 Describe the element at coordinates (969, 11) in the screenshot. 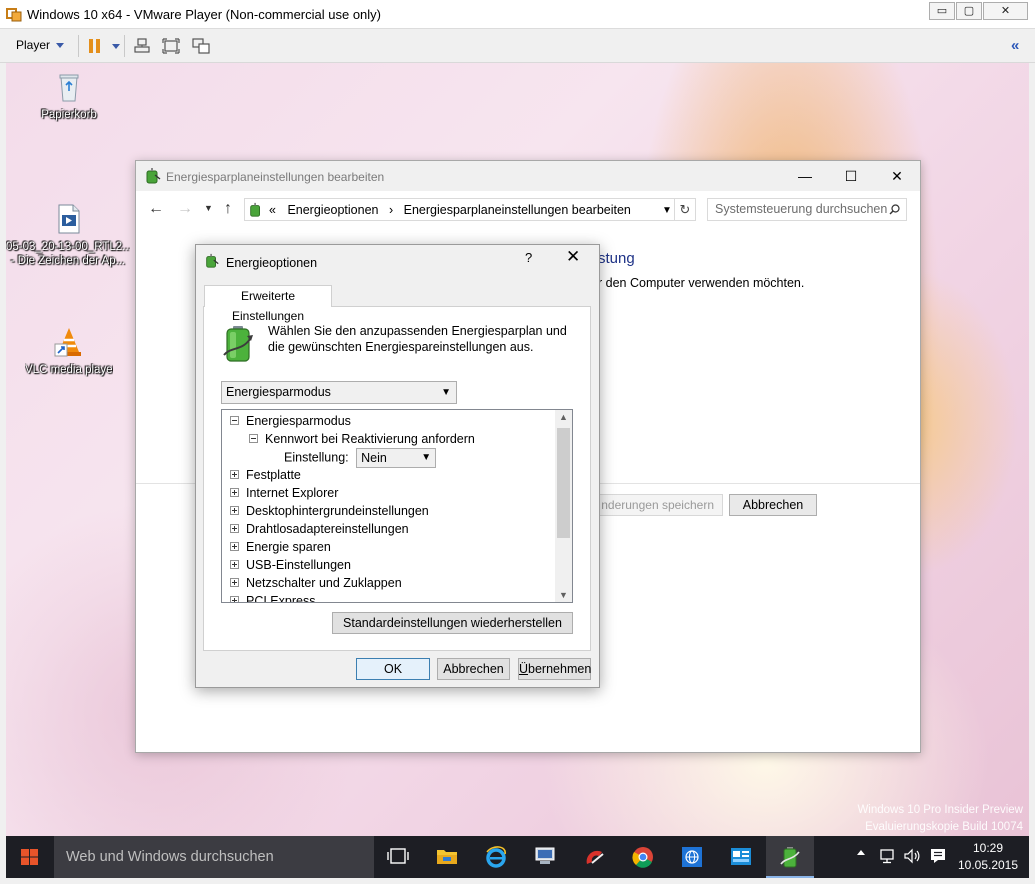

I see `vmware-maximize-button: ▢` at that location.